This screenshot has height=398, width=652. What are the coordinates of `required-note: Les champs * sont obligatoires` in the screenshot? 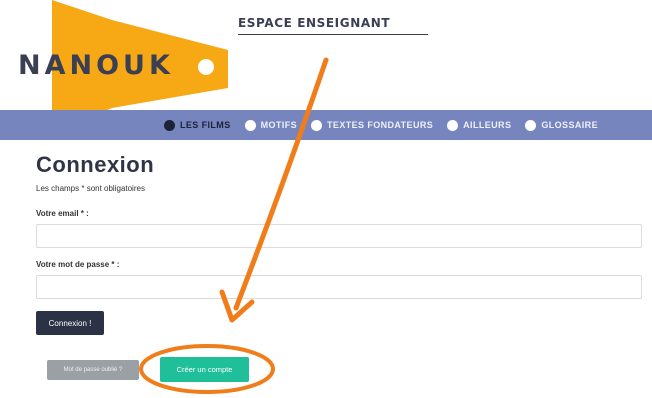 It's located at (90, 188).